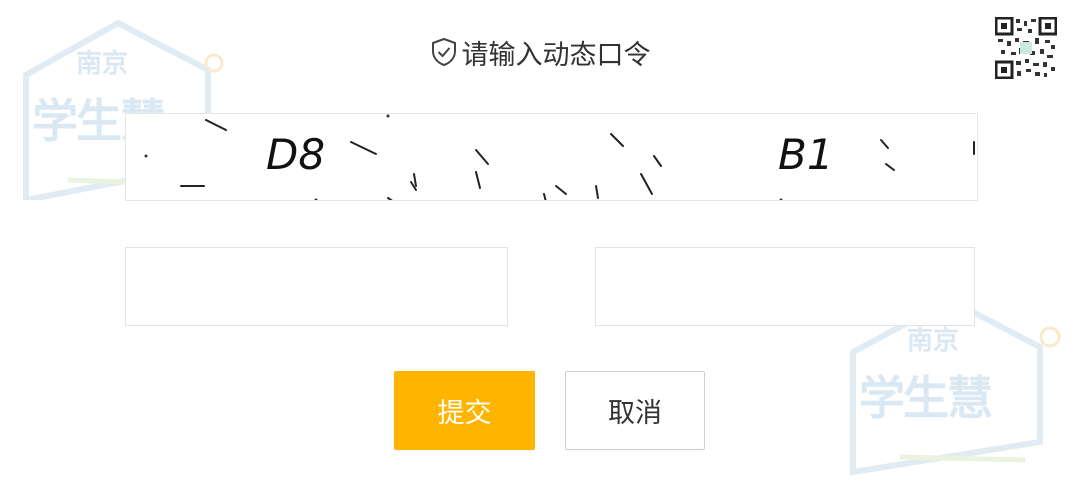 This screenshot has height=487, width=1080. Describe the element at coordinates (926, 398) in the screenshot. I see `watermark-main-text: 学生慧` at that location.